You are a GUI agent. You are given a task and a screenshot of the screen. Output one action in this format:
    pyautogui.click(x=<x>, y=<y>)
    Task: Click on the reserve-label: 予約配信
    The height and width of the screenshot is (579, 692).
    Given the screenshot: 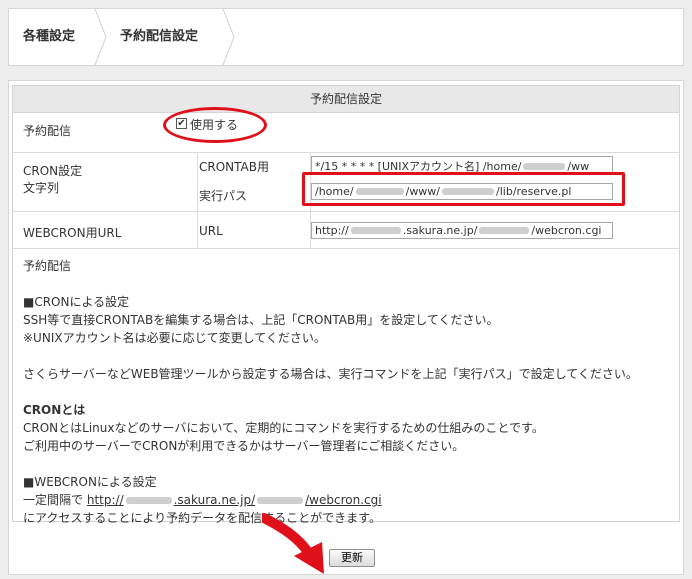 What is the action you would take?
    pyautogui.click(x=47, y=131)
    